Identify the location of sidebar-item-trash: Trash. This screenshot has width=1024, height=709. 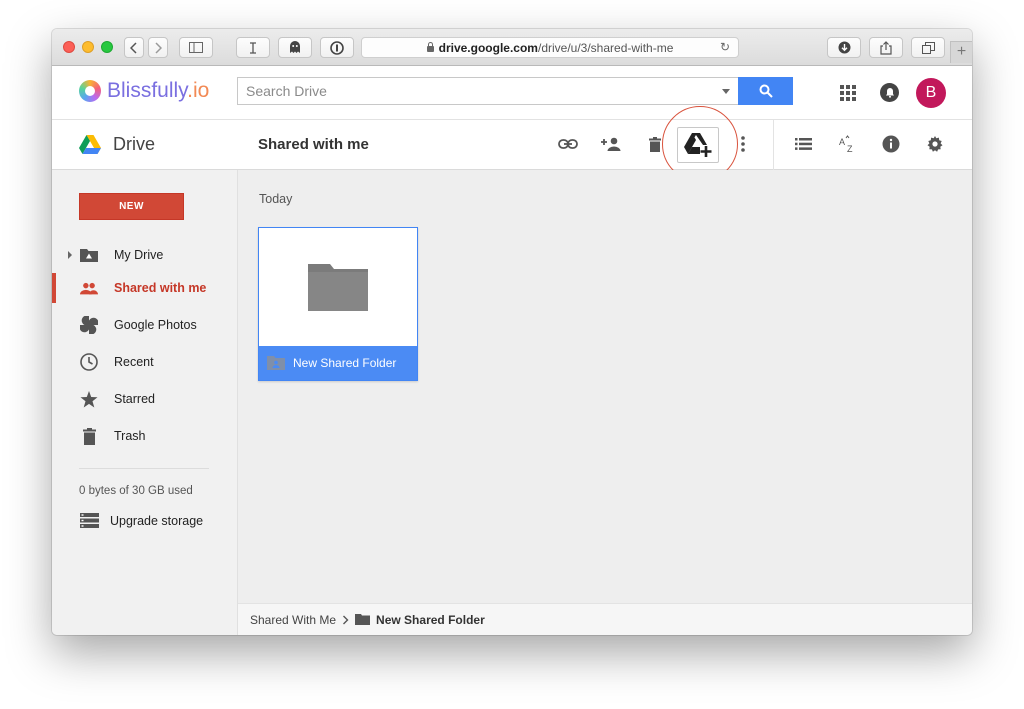
(145, 436).